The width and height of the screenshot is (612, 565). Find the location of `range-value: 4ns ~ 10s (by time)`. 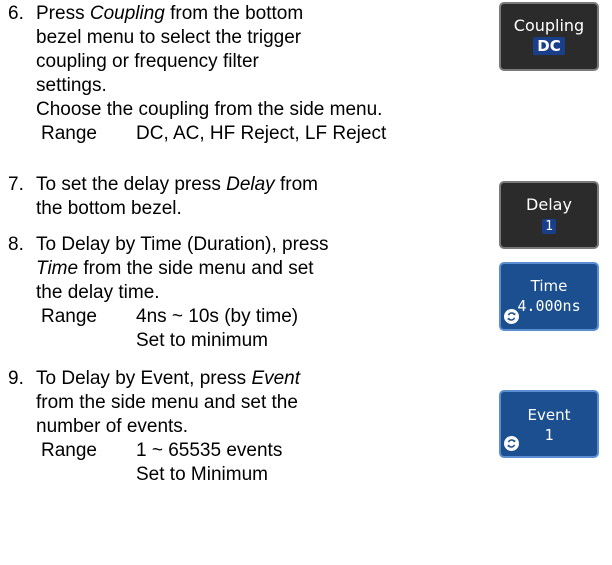

range-value: 4ns ~ 10s (by time) is located at coordinates (217, 316).